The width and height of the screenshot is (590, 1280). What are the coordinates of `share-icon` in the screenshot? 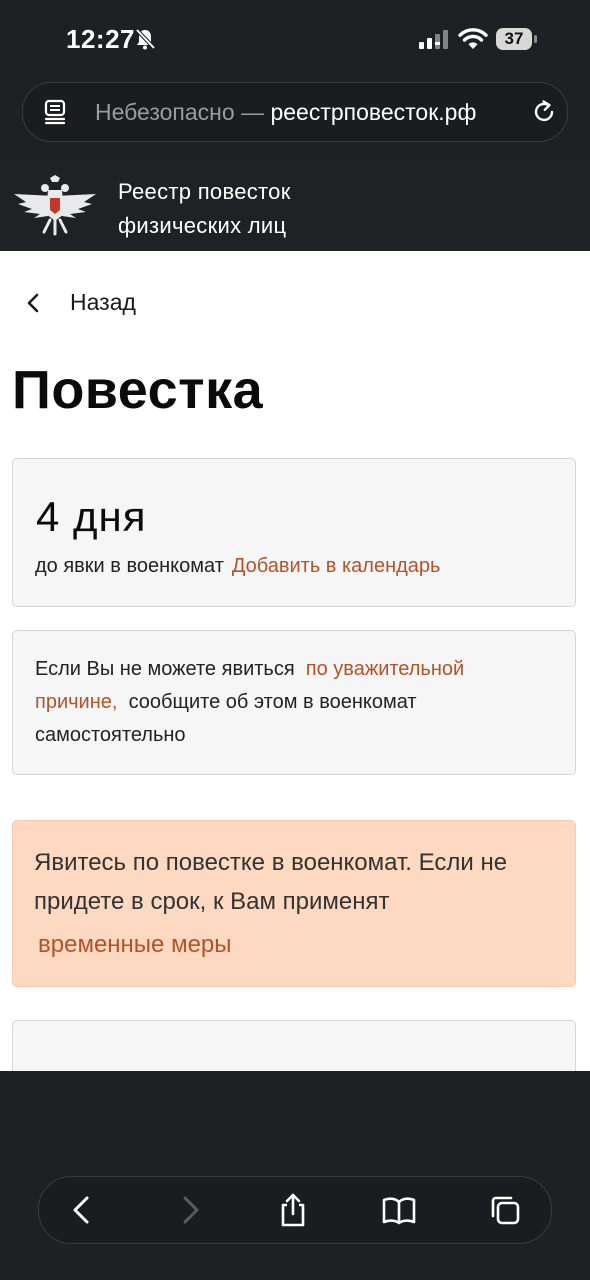 It's located at (293, 1210).